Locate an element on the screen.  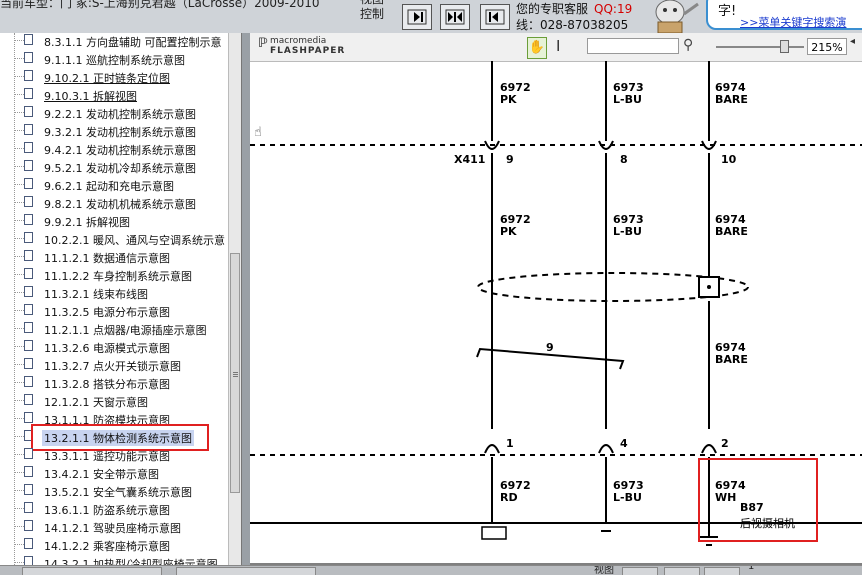
sidebar-item-label: 11.3.2.5 电源分布示意图 is located at coordinates (107, 312).